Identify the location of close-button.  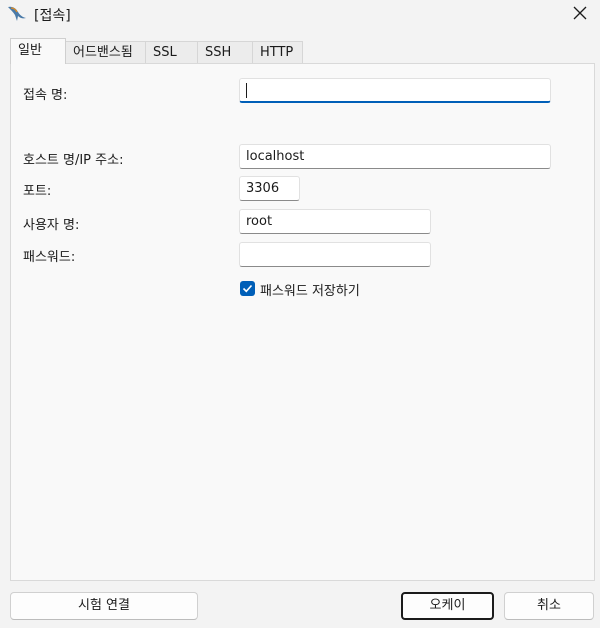
(580, 14).